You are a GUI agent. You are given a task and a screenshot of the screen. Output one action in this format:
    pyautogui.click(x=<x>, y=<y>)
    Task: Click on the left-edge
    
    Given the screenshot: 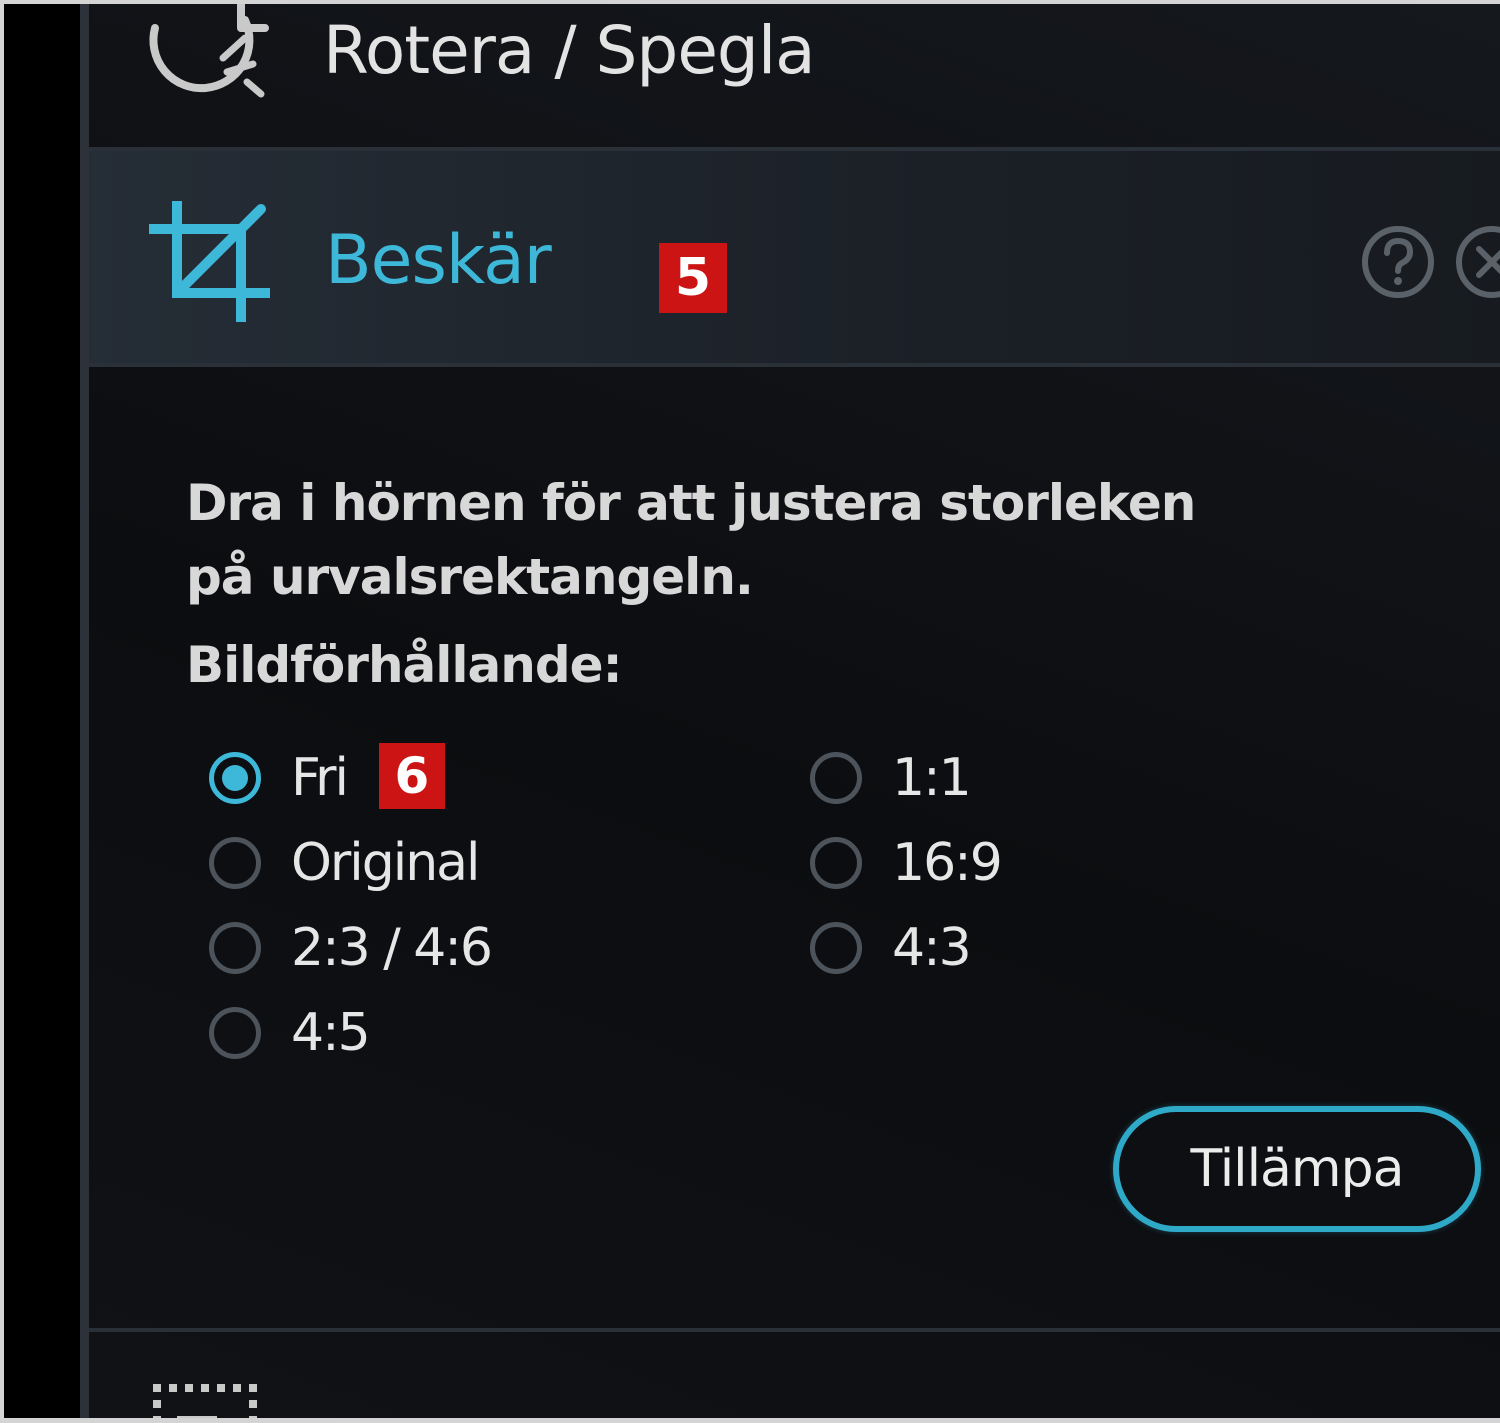 What is the action you would take?
    pyautogui.click(x=42, y=711)
    